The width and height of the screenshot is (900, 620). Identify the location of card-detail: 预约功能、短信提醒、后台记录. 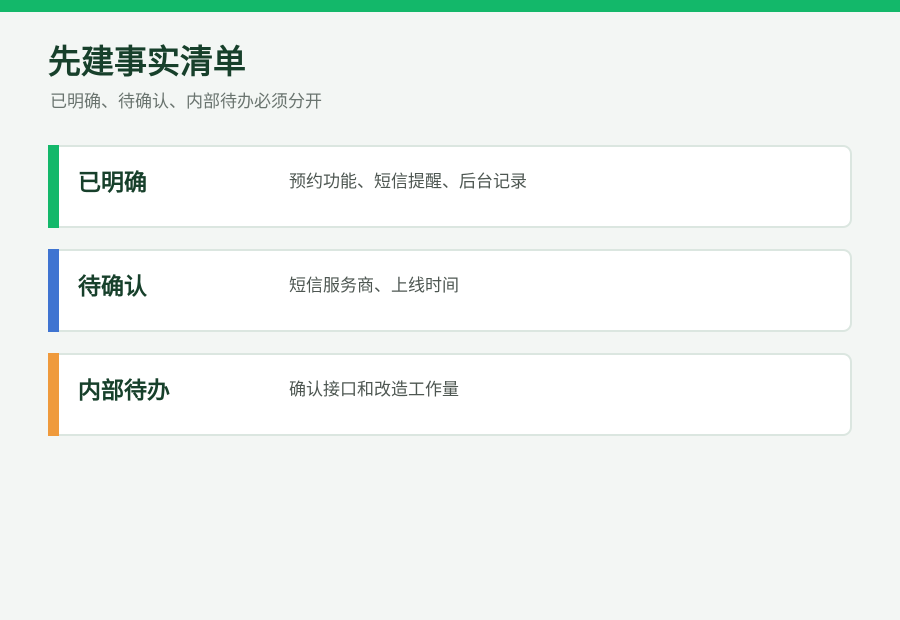
(408, 182).